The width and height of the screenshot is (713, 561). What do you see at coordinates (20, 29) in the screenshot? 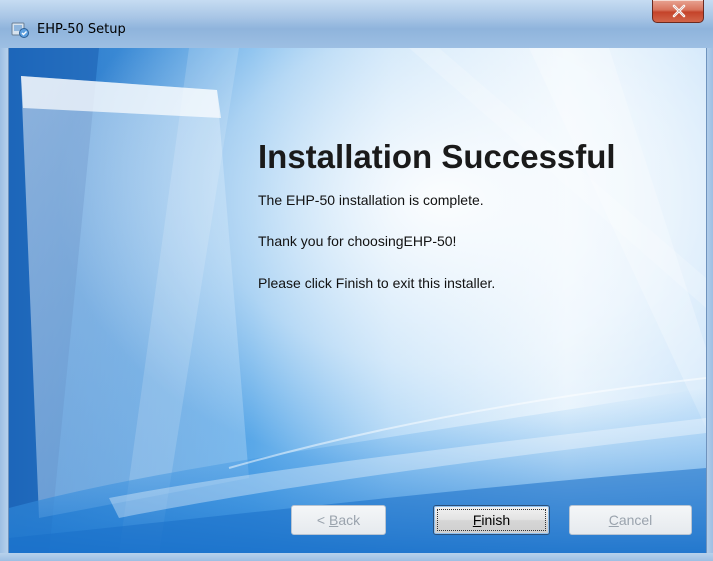
I see `installer-icon` at bounding box center [20, 29].